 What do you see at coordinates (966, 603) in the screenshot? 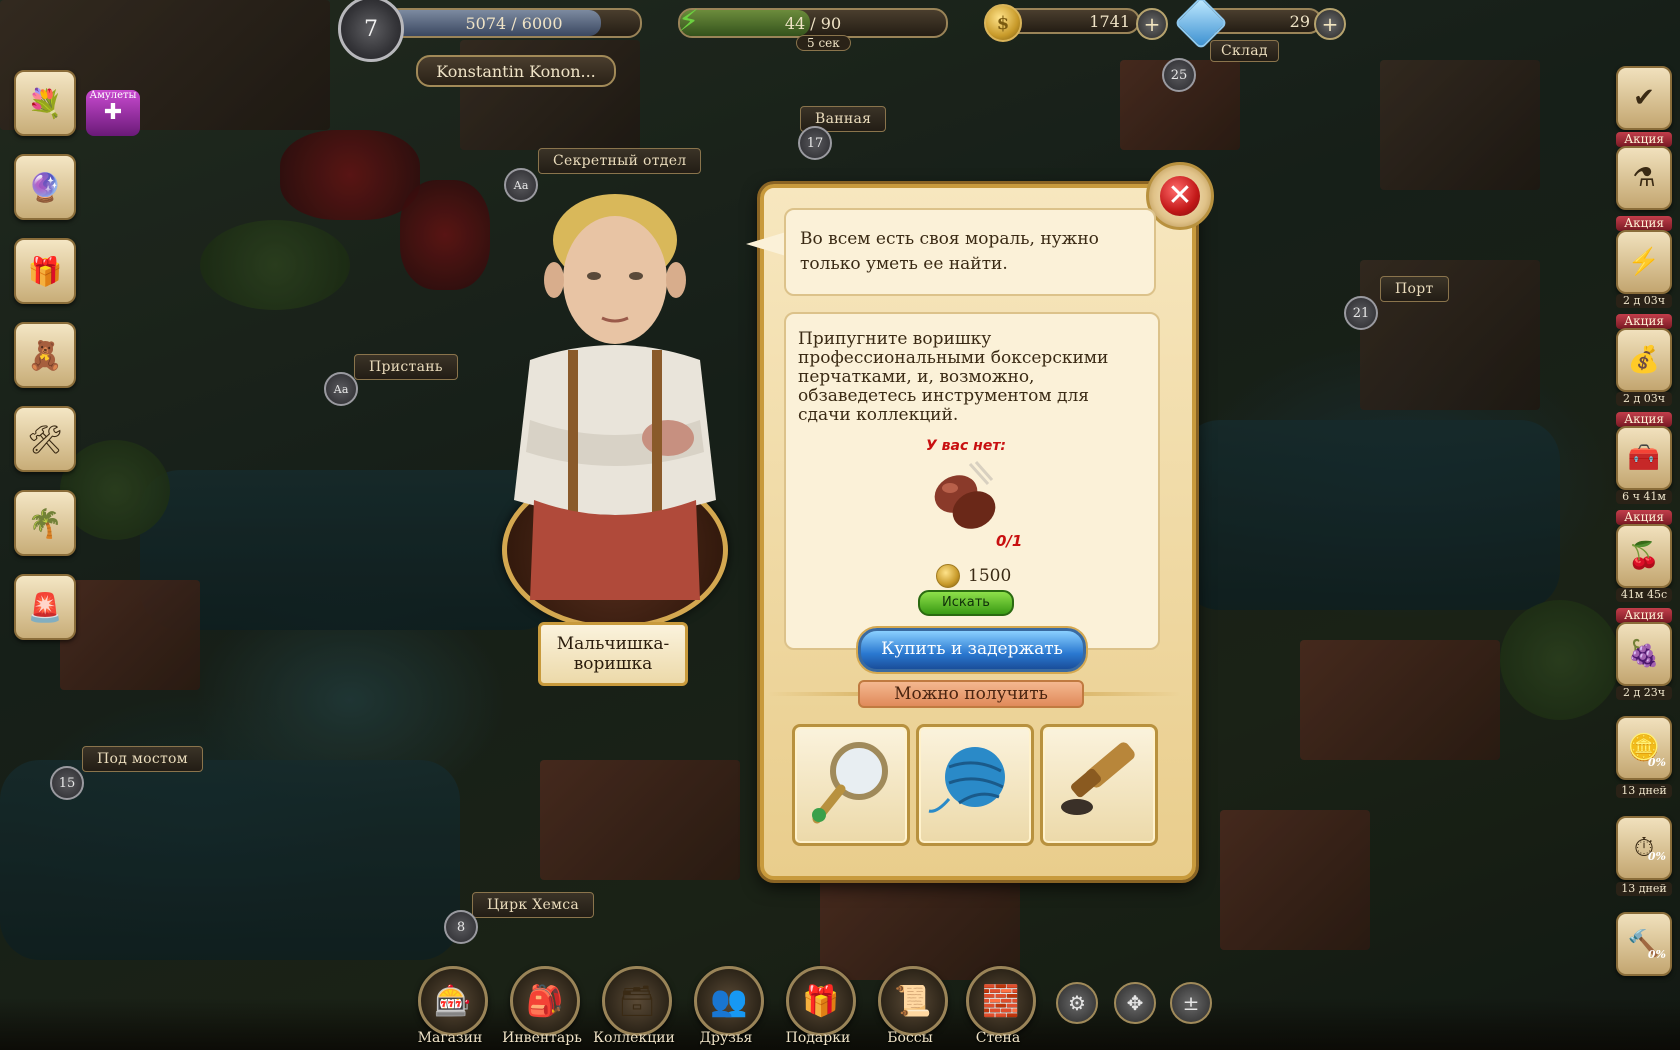
I see `search-button: Искать` at bounding box center [966, 603].